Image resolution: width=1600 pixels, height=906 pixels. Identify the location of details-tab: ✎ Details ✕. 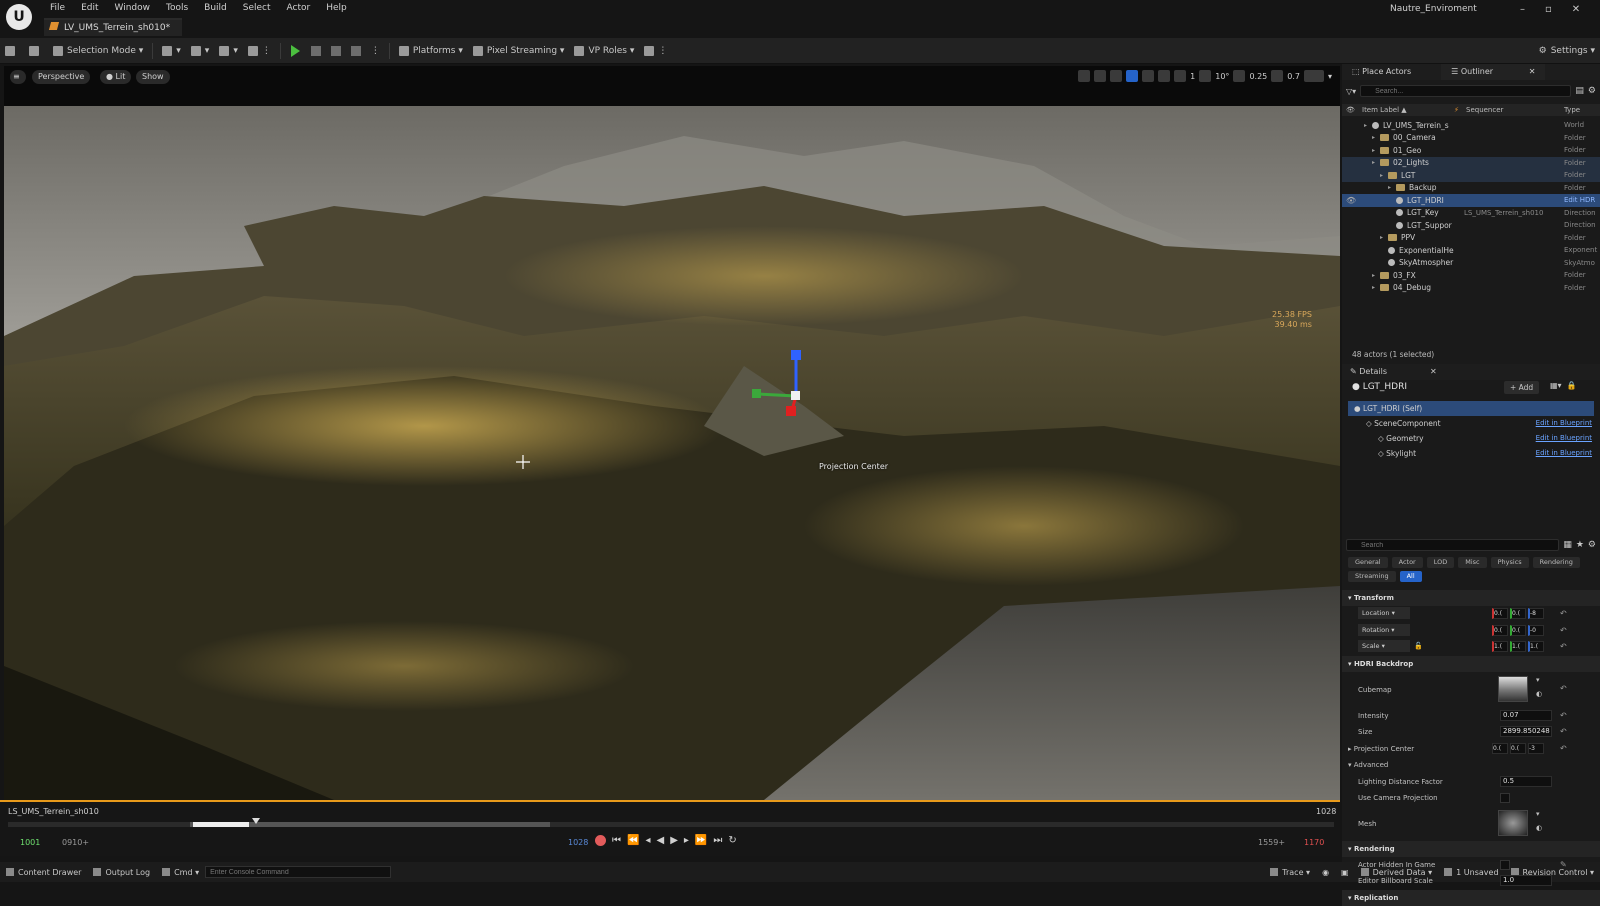
(1471, 372).